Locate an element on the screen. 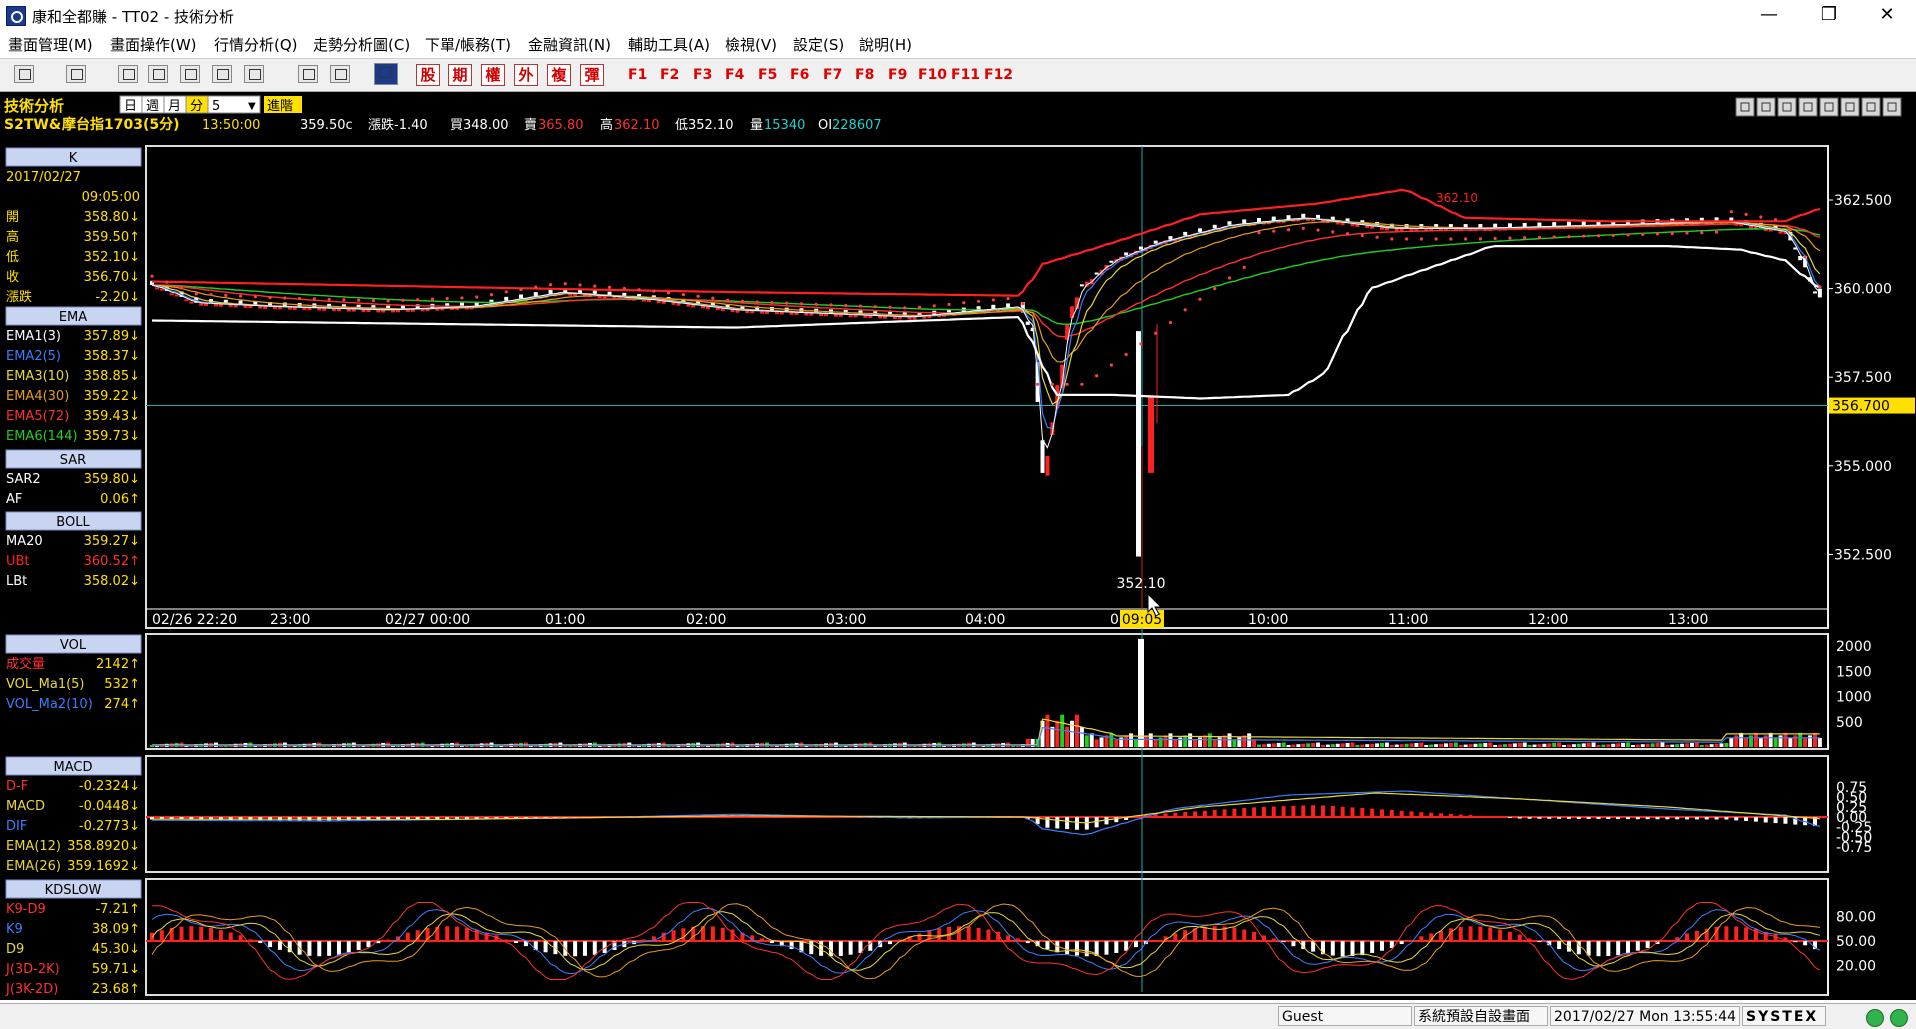 The image size is (1916, 1029). compound-button: 複 is located at coordinates (559, 75).